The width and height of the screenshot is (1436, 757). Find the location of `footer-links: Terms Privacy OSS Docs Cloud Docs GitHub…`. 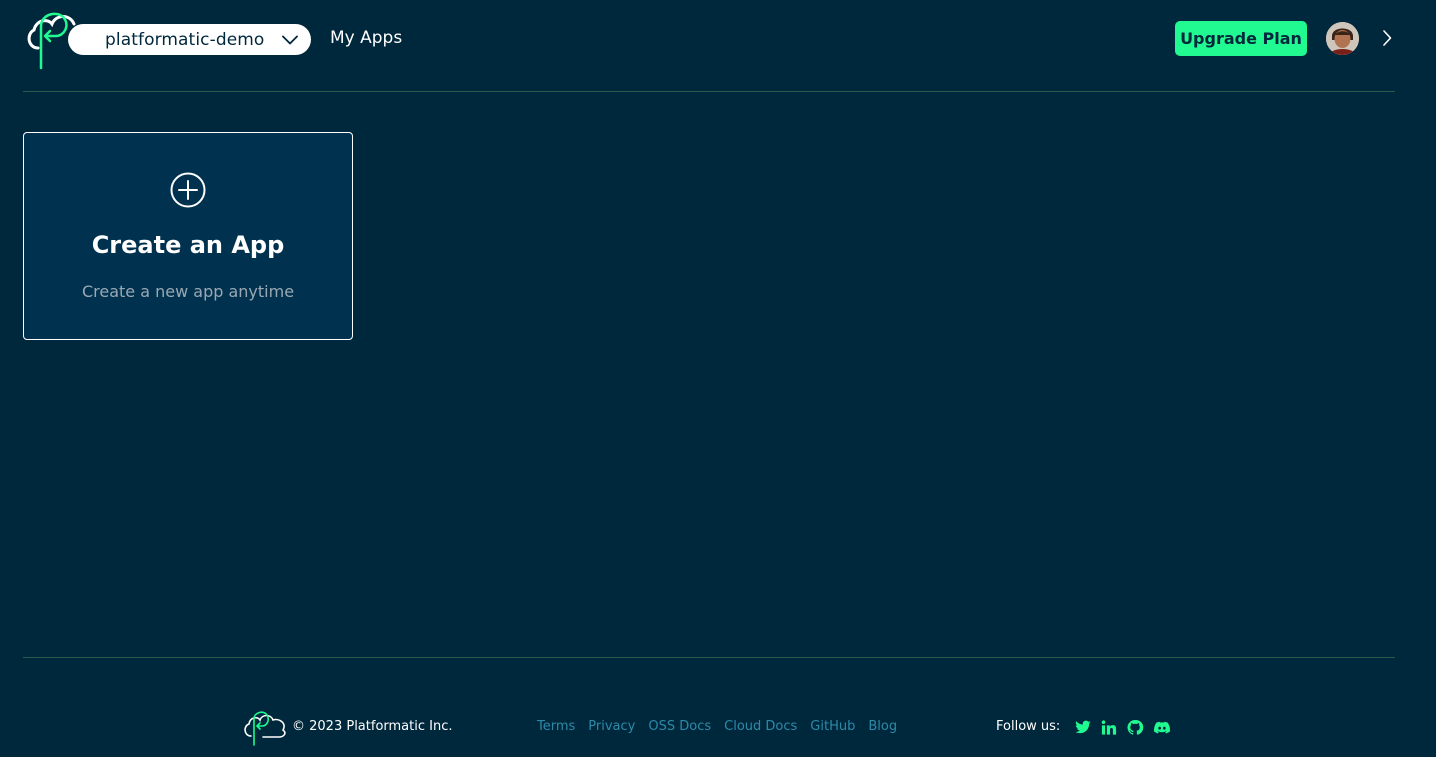

footer-links: Terms Privacy OSS Docs Cloud Docs GitHub… is located at coordinates (717, 726).